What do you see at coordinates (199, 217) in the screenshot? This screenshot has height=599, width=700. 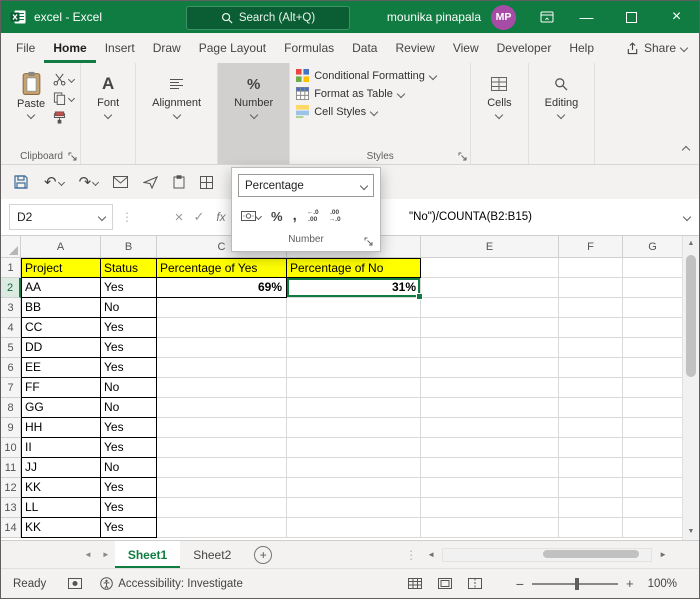 I see `enter-button: ✓` at bounding box center [199, 217].